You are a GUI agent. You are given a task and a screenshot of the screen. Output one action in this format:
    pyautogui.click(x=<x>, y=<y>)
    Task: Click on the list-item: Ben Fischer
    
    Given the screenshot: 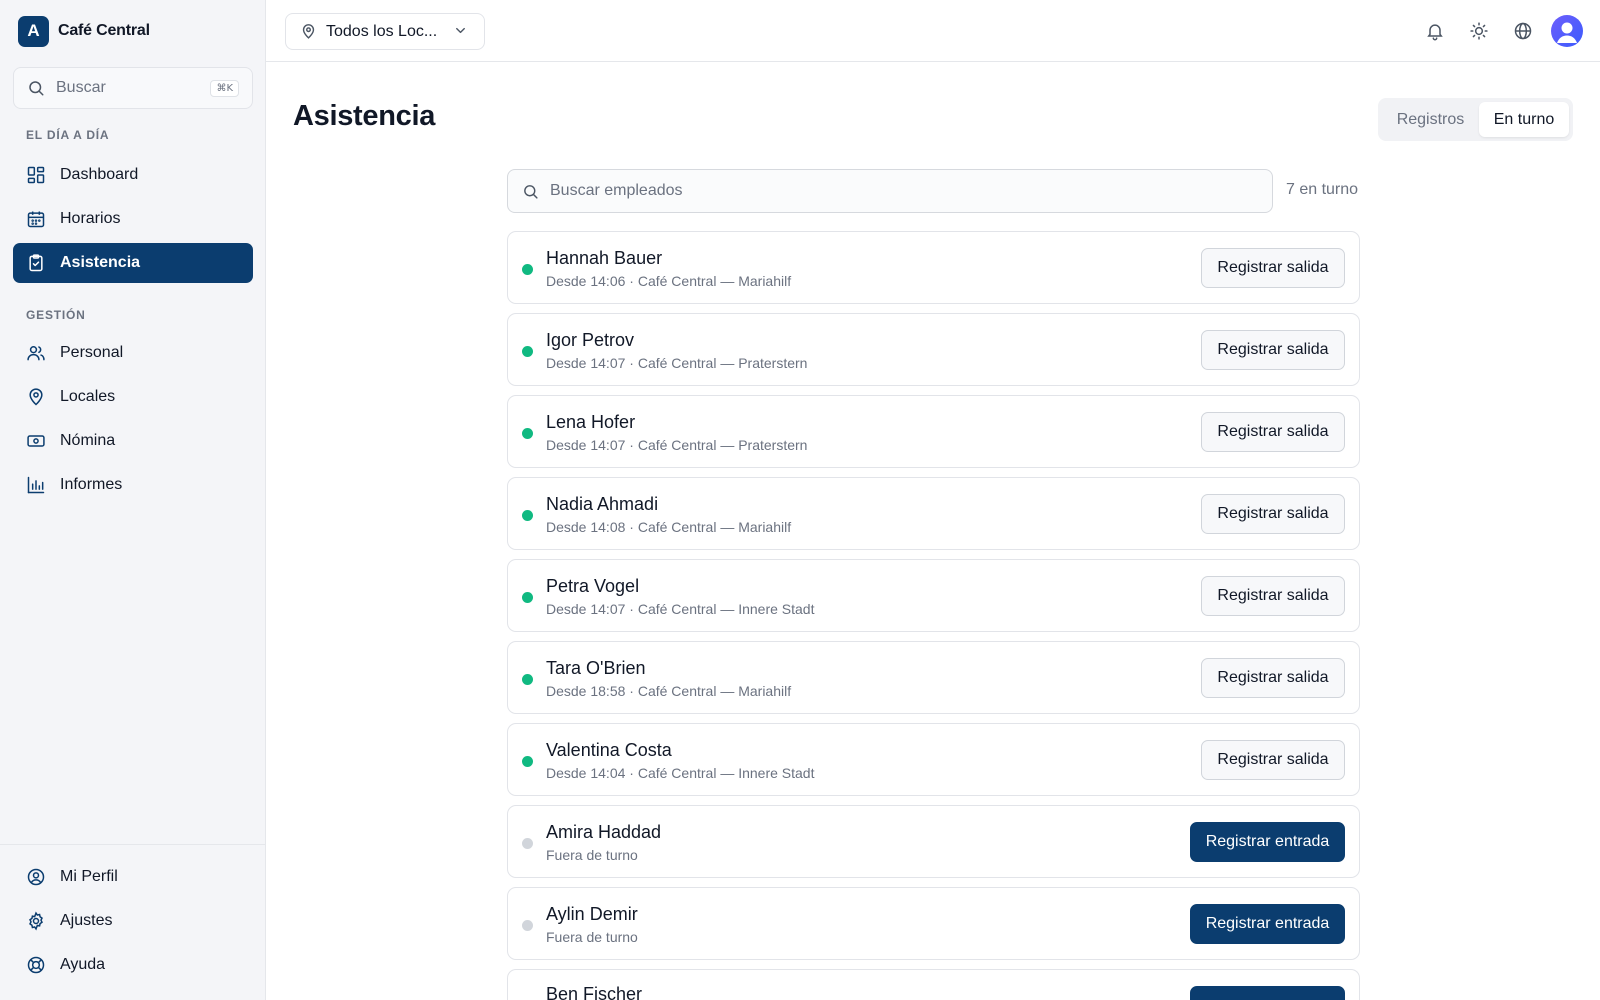 What is the action you would take?
    pyautogui.click(x=933, y=984)
    